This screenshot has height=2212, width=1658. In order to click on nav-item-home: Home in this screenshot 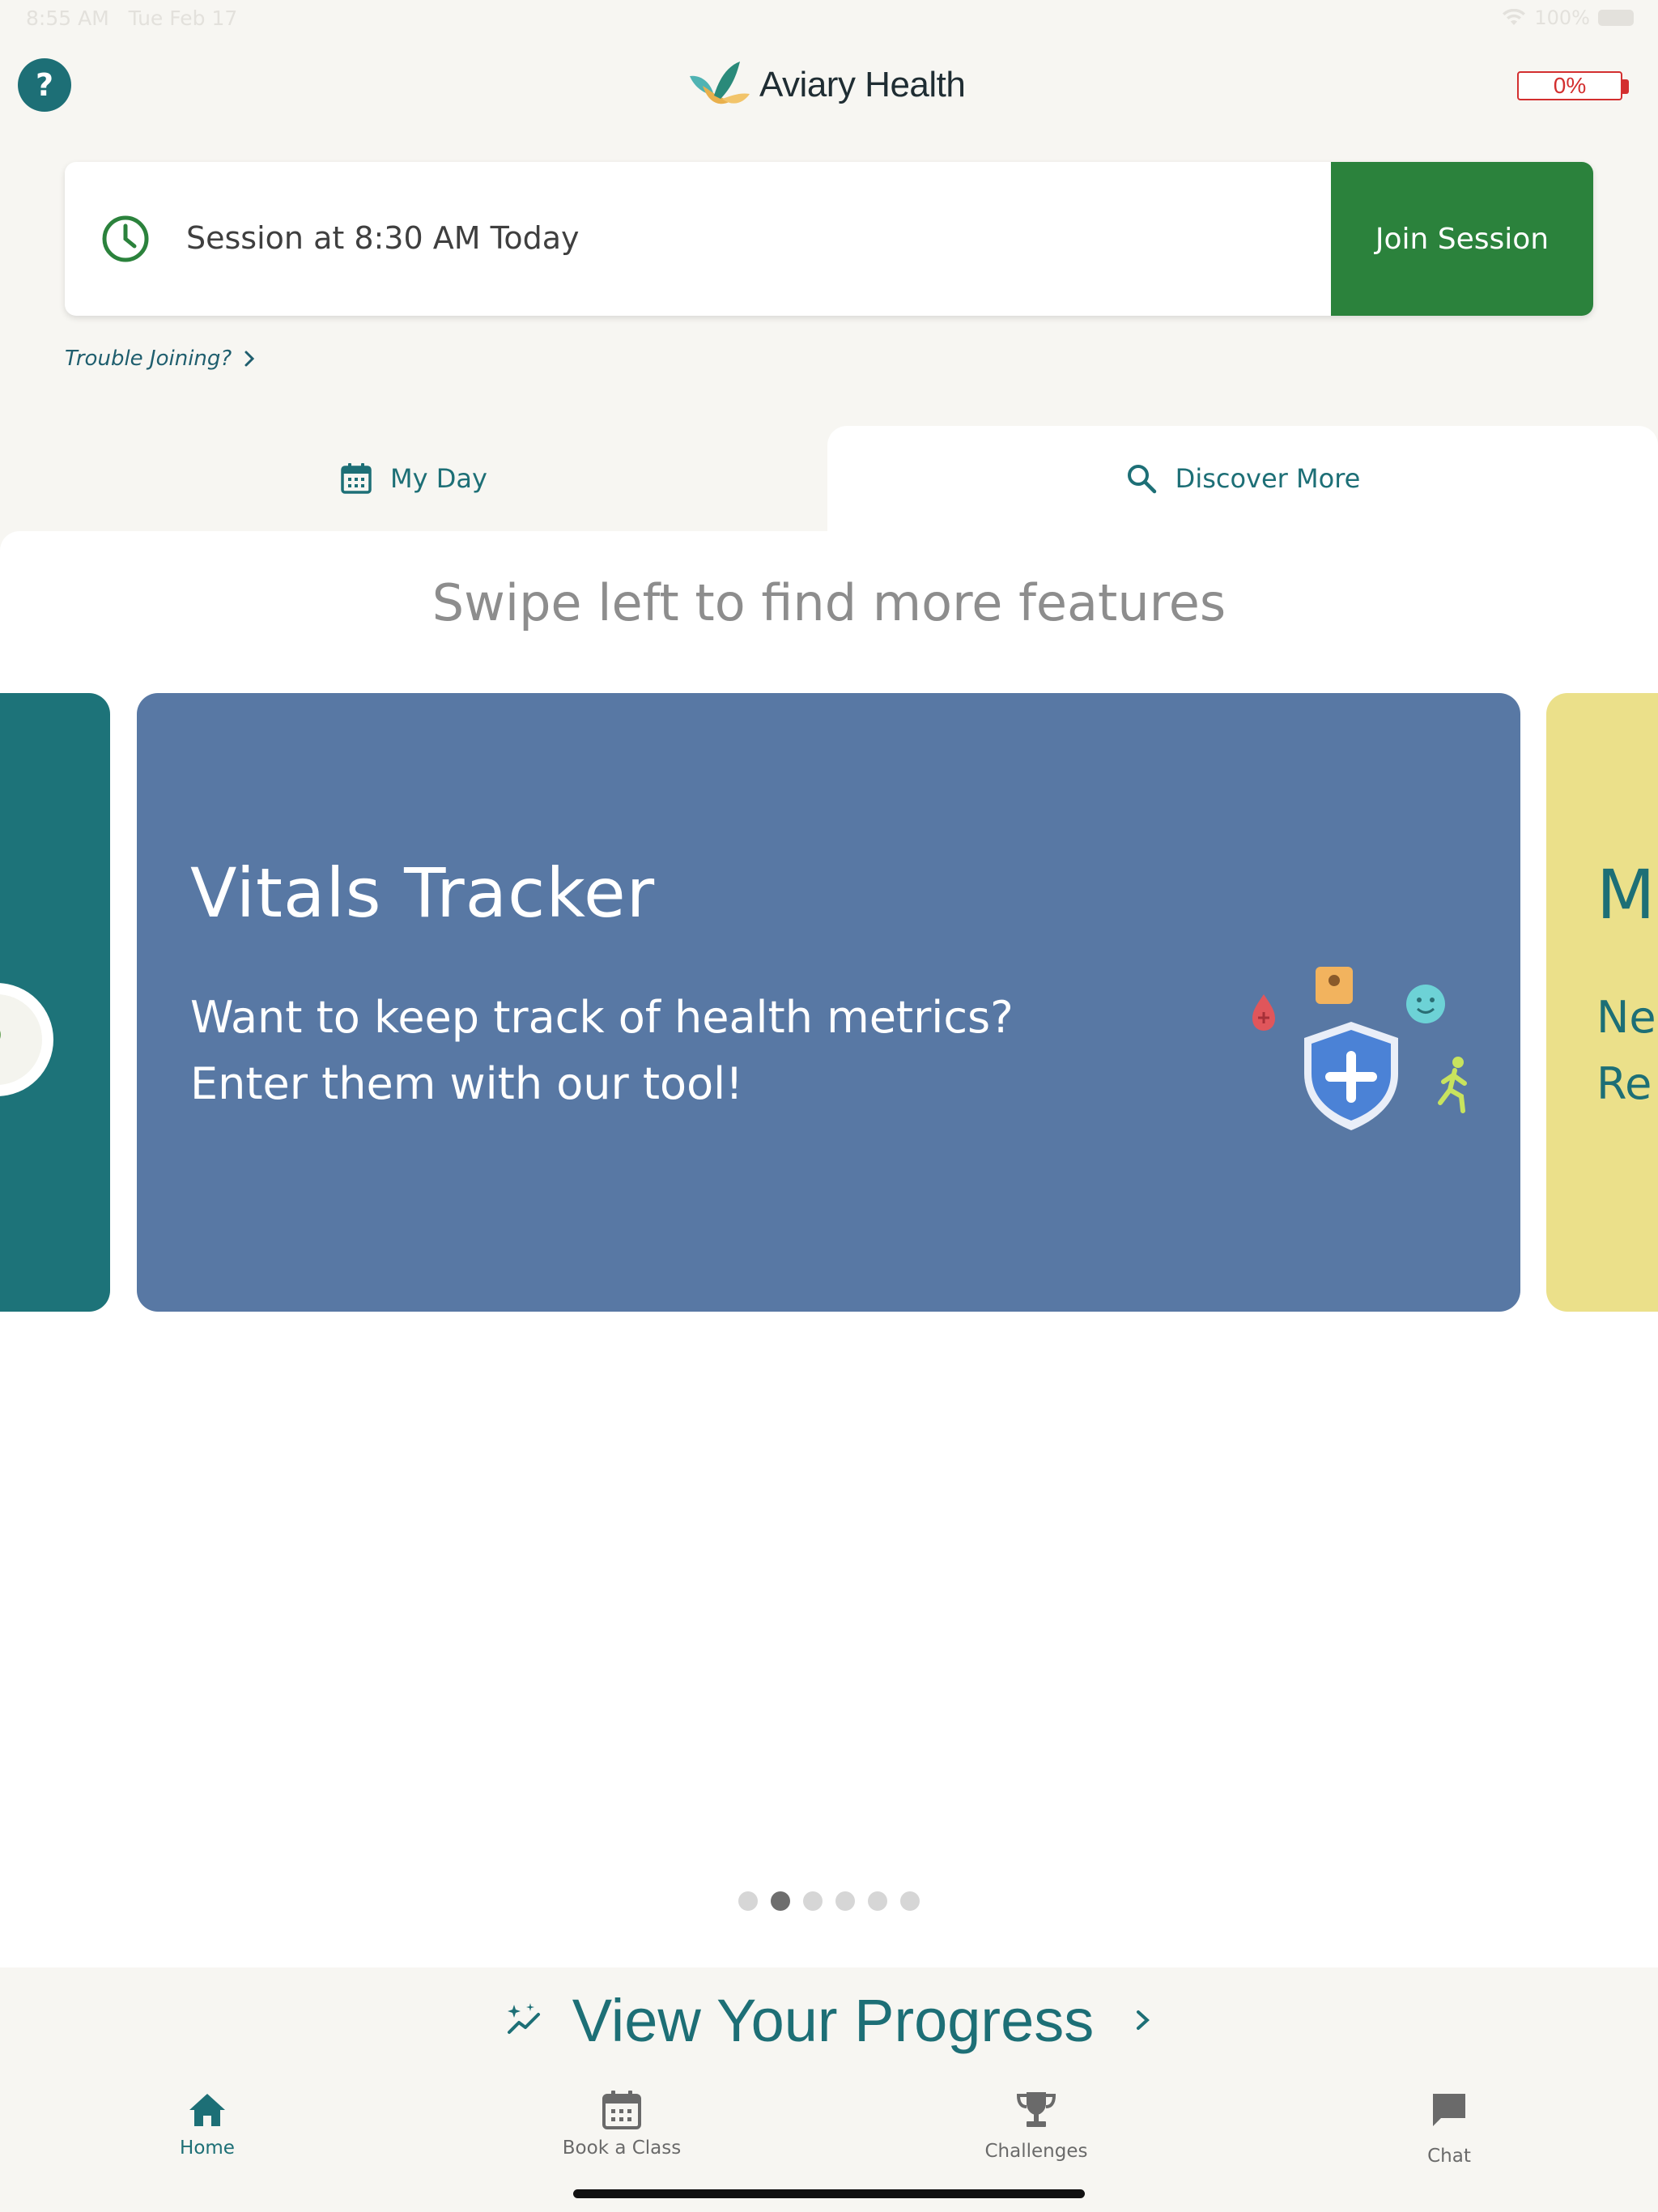, I will do `click(207, 2124)`.